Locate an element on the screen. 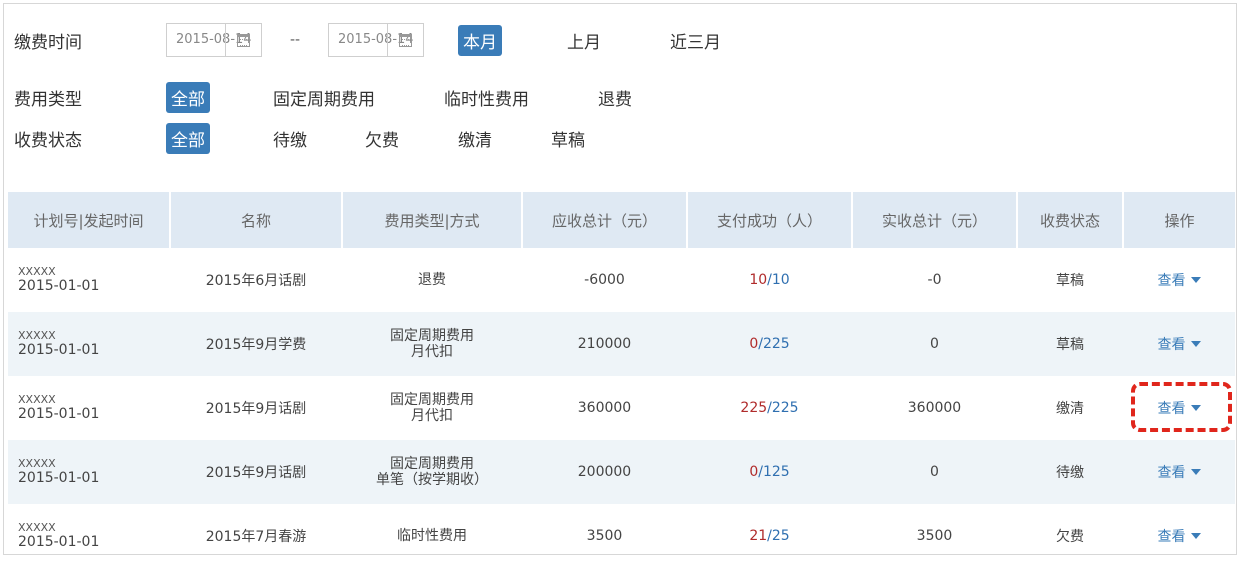 This screenshot has width=1240, height=568. period-option-this-month: 本月 is located at coordinates (480, 40).